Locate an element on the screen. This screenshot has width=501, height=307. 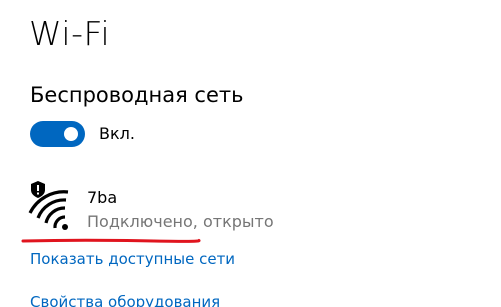
hardware-properties-link: Свойства оборудования is located at coordinates (125, 299).